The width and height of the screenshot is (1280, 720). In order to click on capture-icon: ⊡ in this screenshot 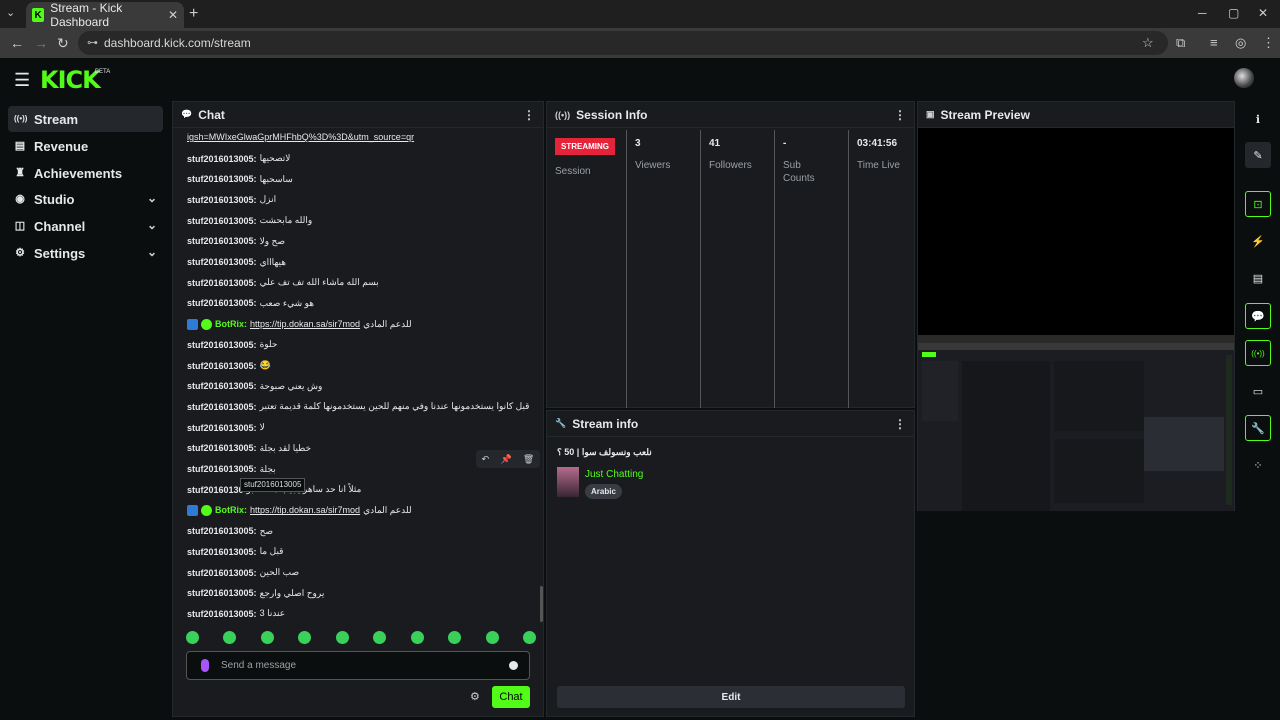, I will do `click(1258, 204)`.